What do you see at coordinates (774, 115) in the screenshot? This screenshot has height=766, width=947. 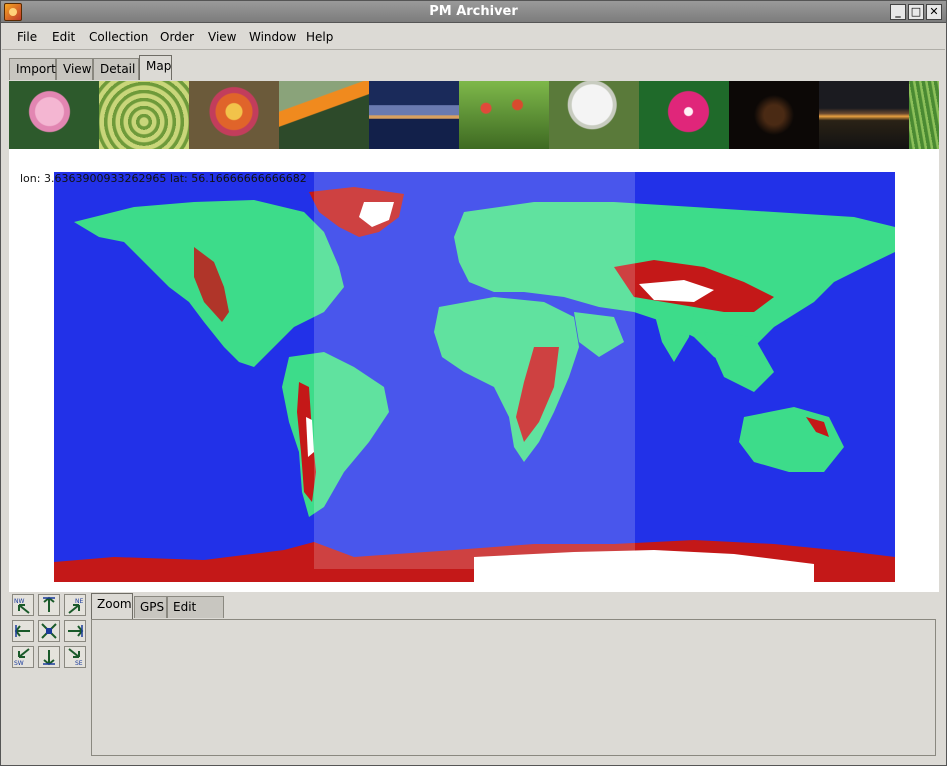 I see `thumbnail-dark-interior` at bounding box center [774, 115].